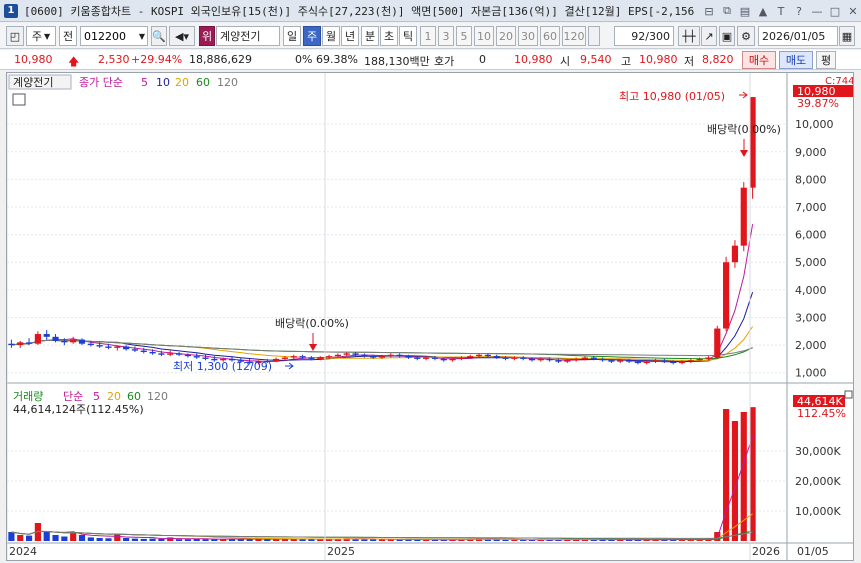 This screenshot has width=861, height=563. What do you see at coordinates (759, 60) in the screenshot?
I see `buy-button: 매수` at bounding box center [759, 60].